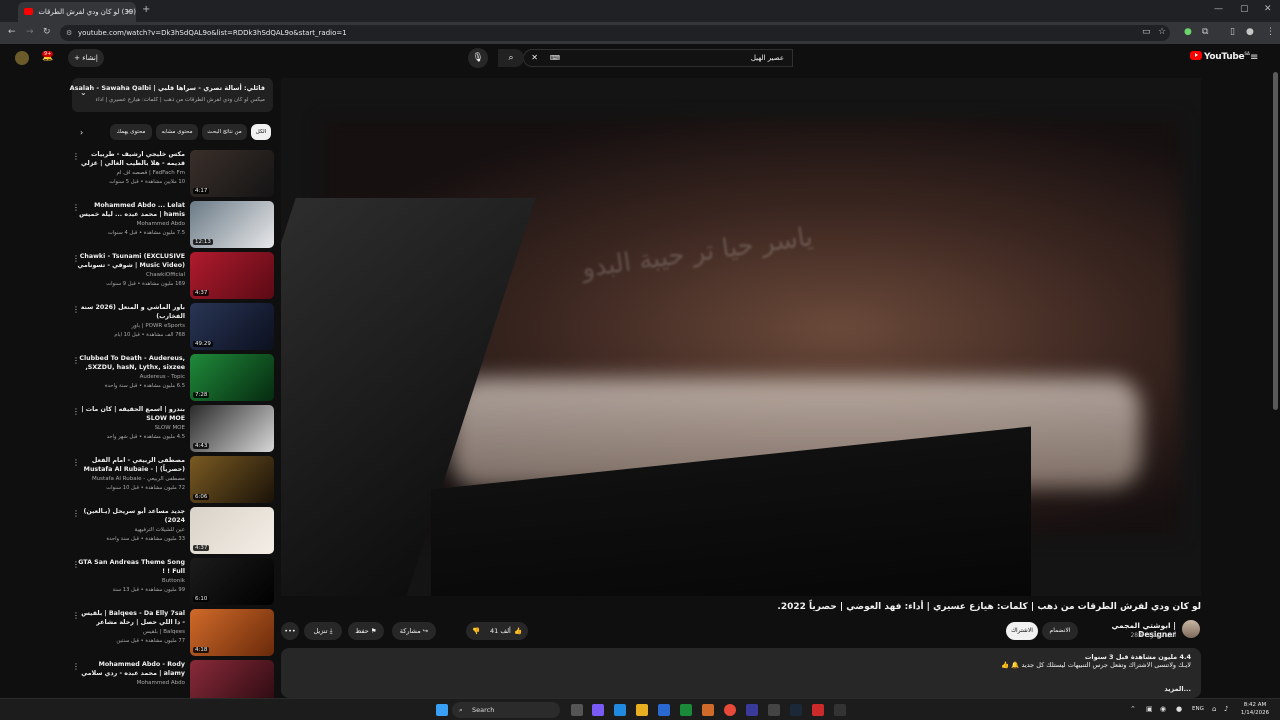 Image resolution: width=1280 pixels, height=720 pixels. I want to click on dislike-icon: 👎, so click(476, 631).